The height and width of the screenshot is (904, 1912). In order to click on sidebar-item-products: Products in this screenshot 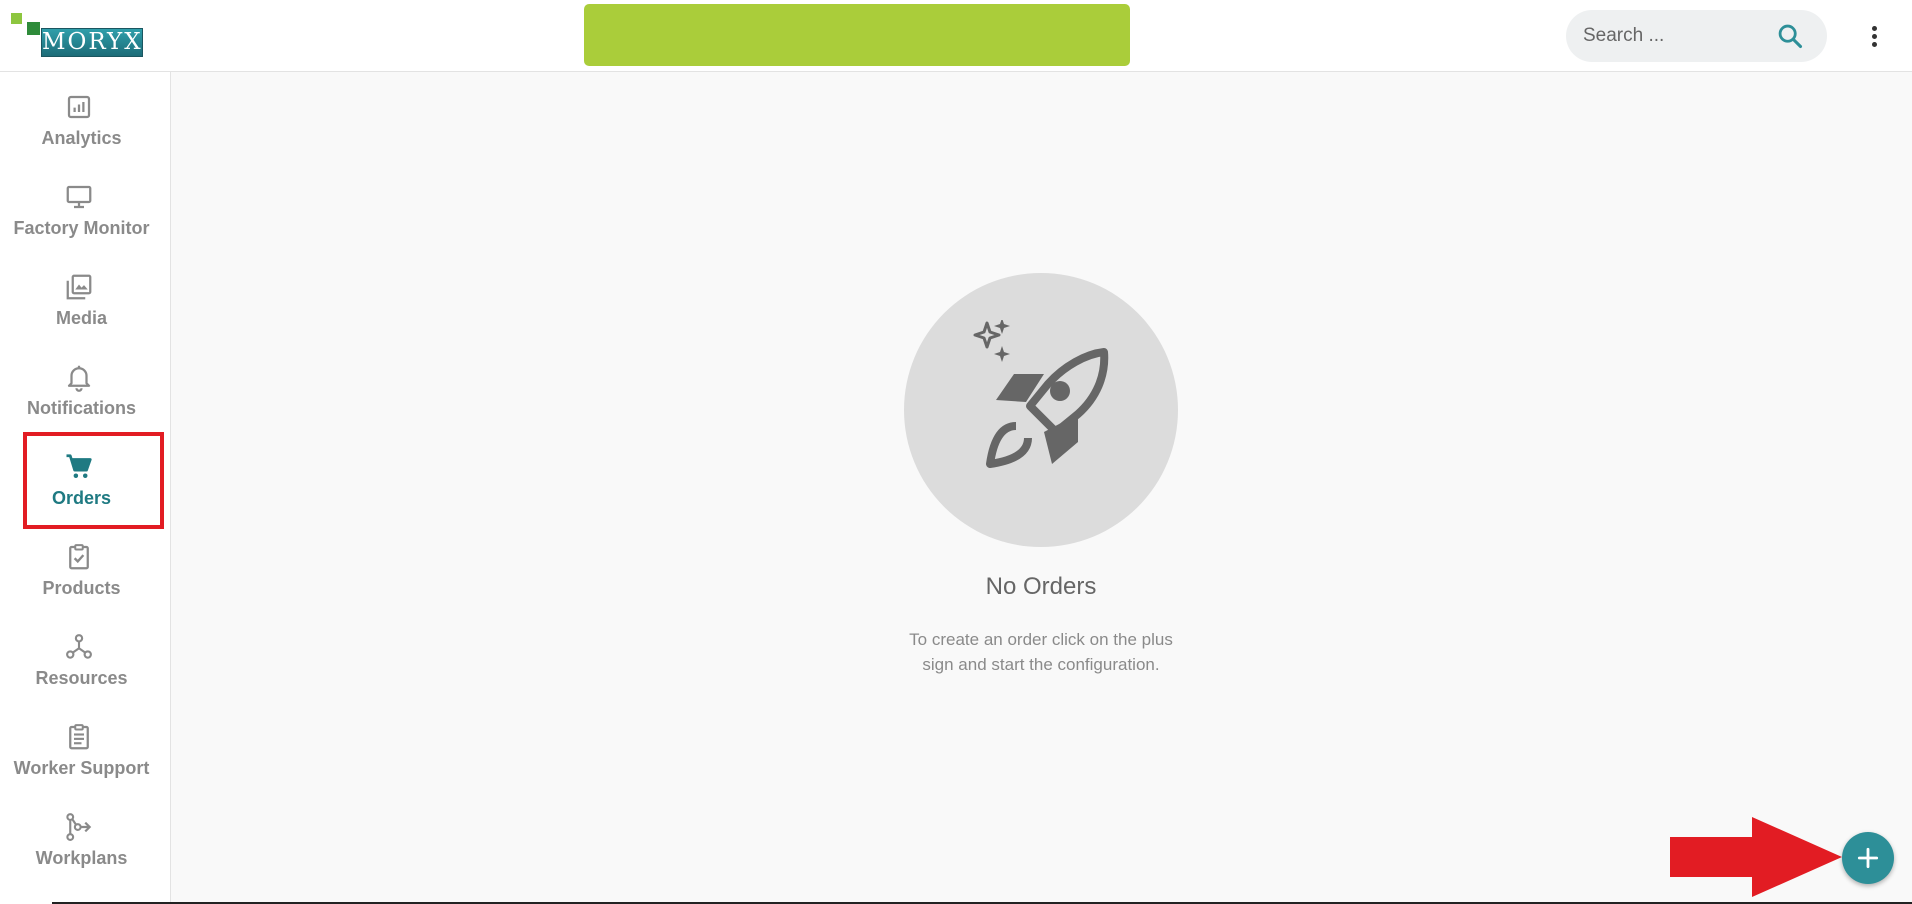, I will do `click(81, 571)`.